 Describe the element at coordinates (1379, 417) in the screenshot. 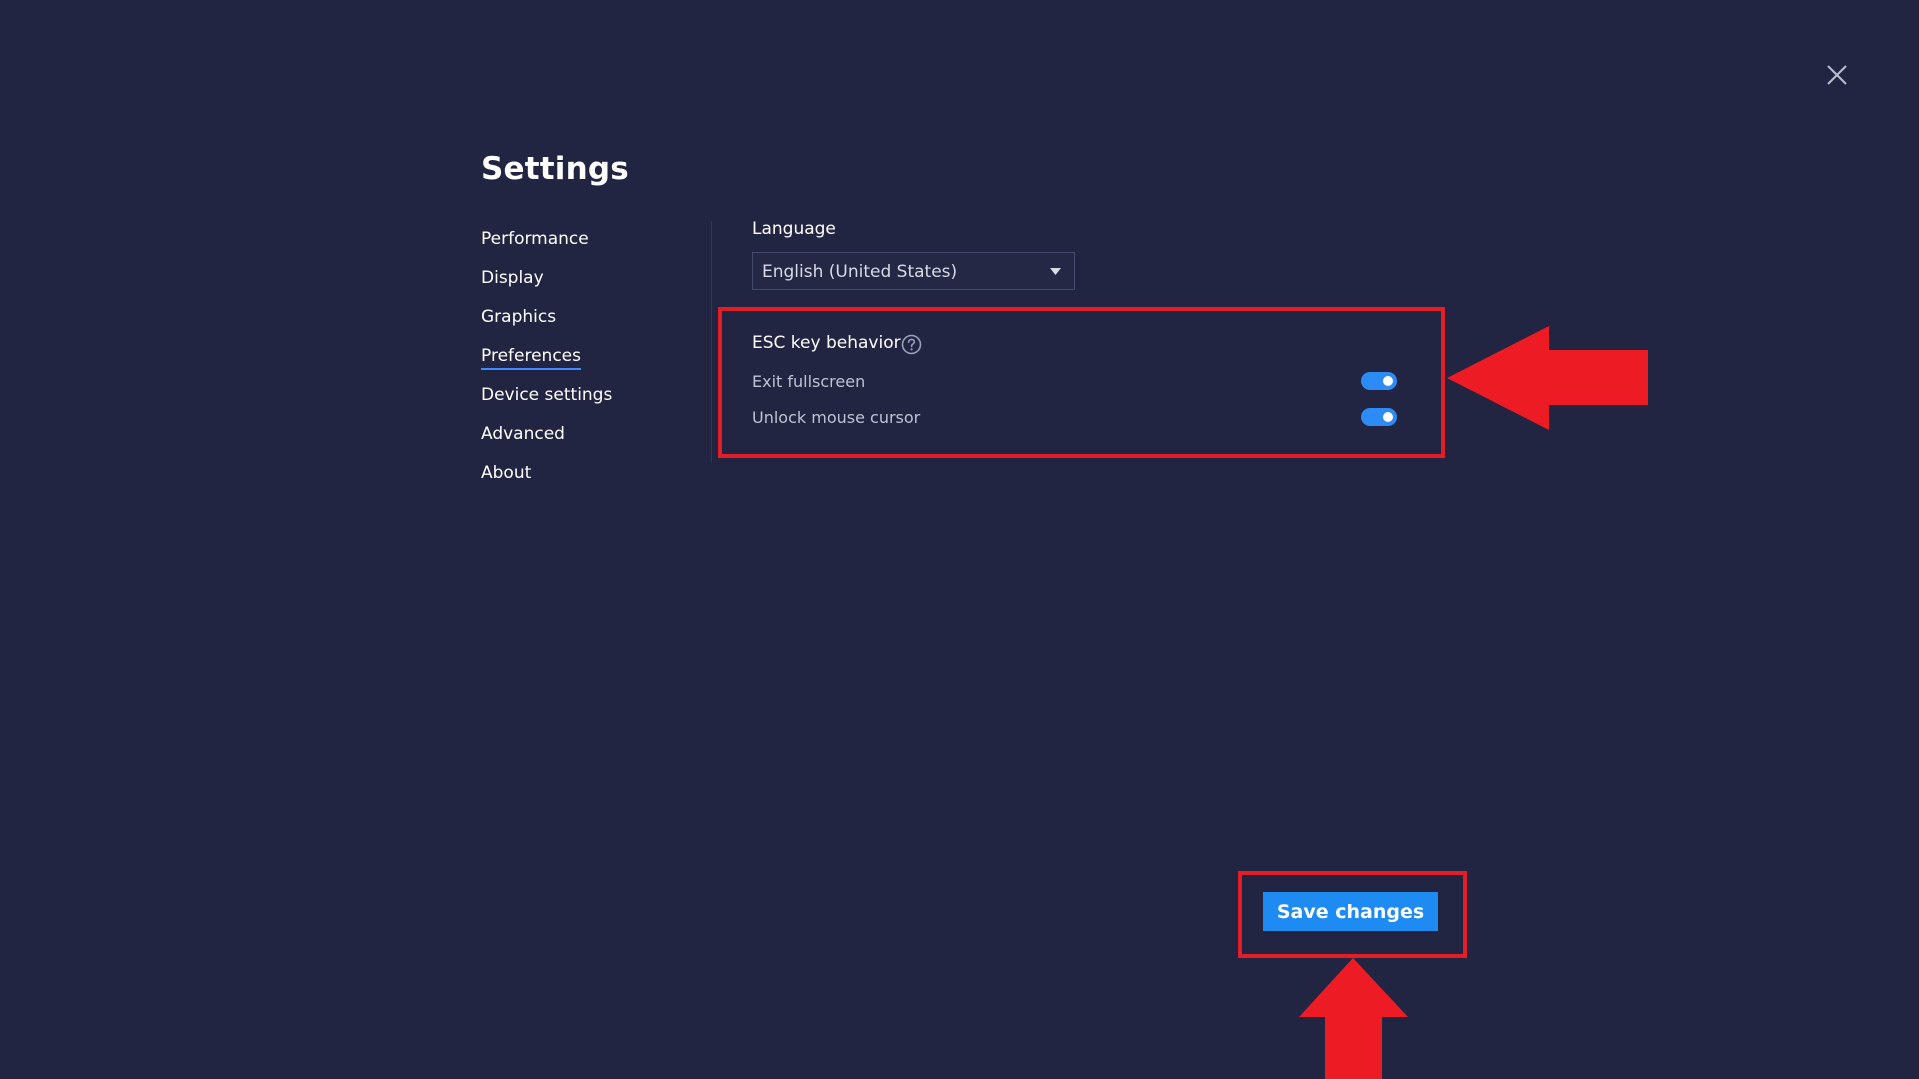

I see `unlock-mouse-cursor-toggle` at that location.